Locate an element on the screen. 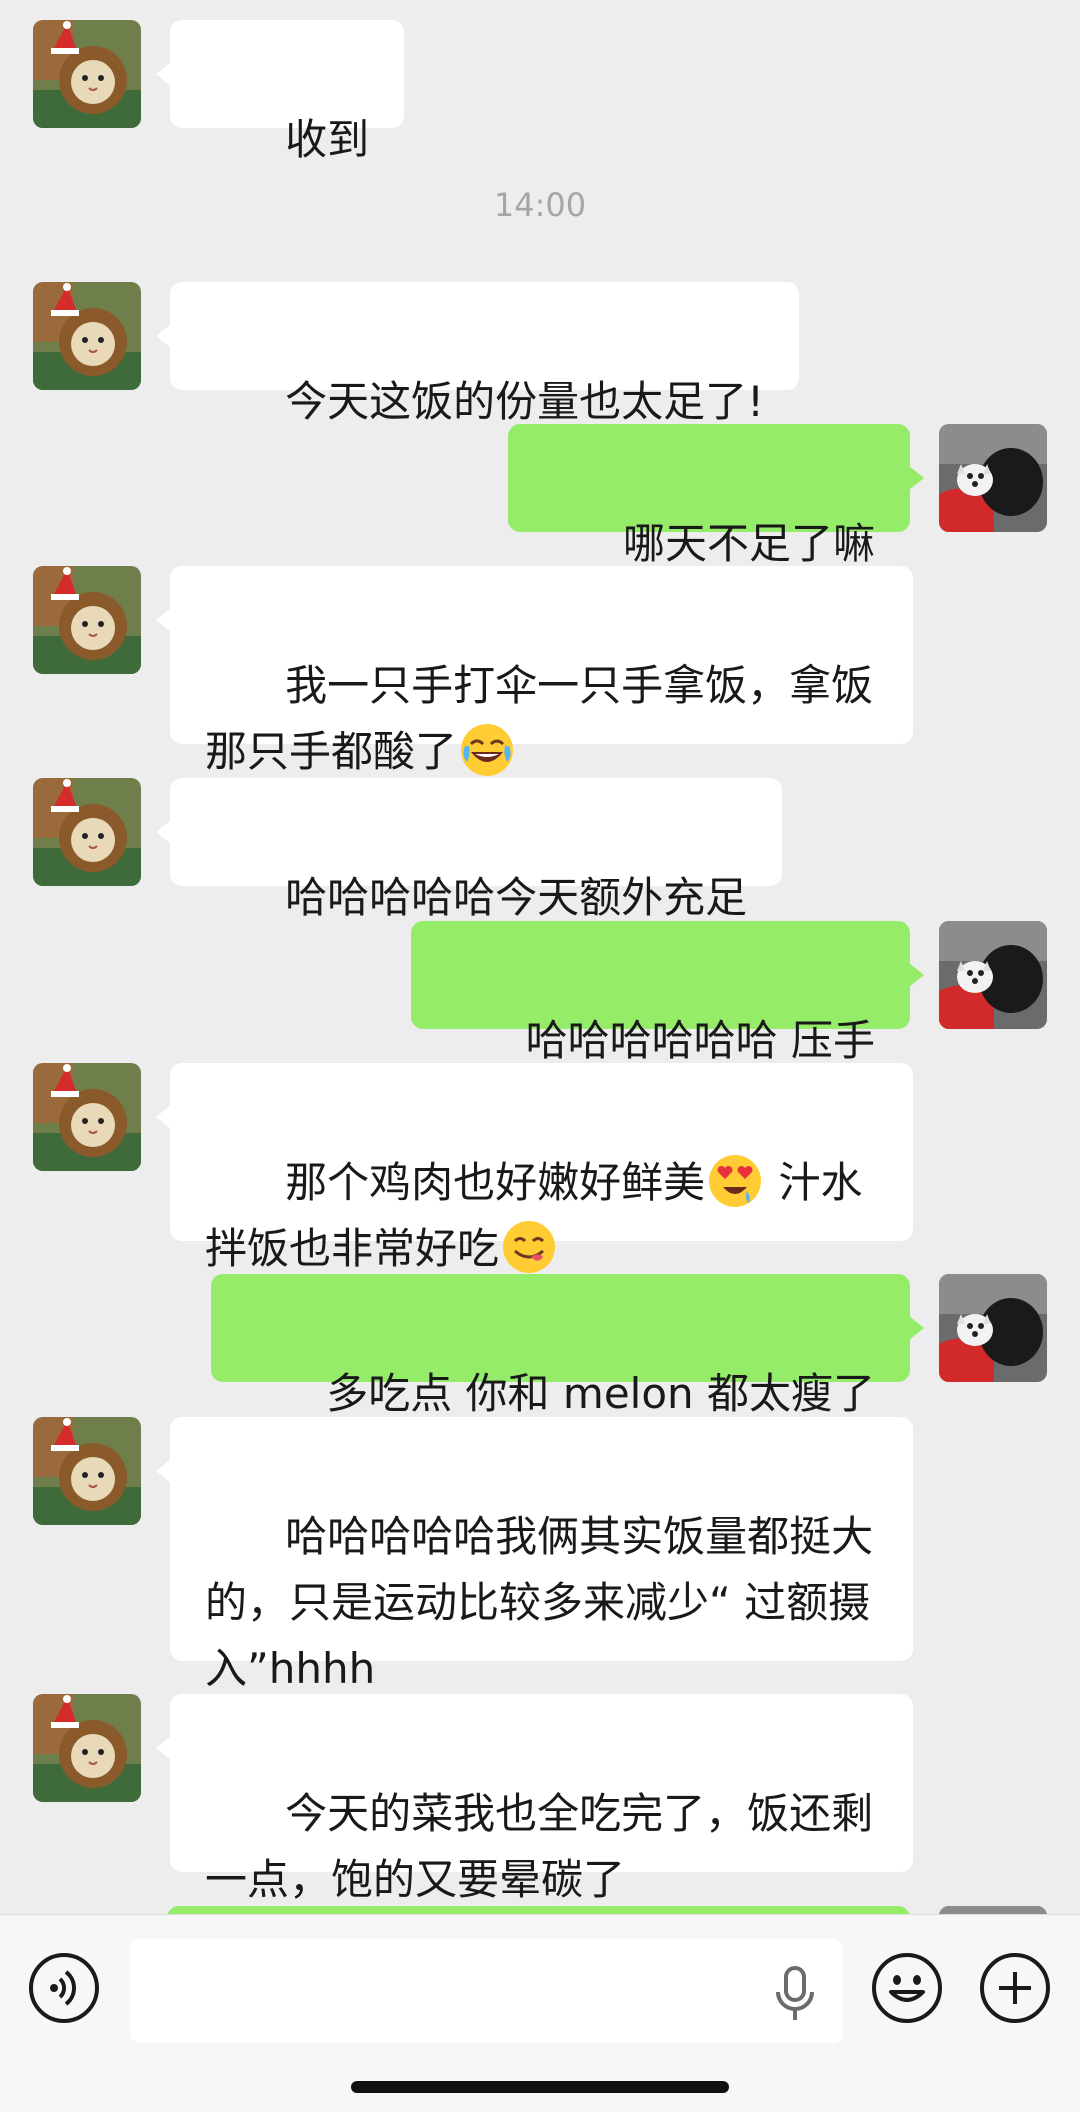 This screenshot has height=2112, width=1080. message-text: 多吃点 你和 melon 都太瘦了 is located at coordinates (600, 1393).